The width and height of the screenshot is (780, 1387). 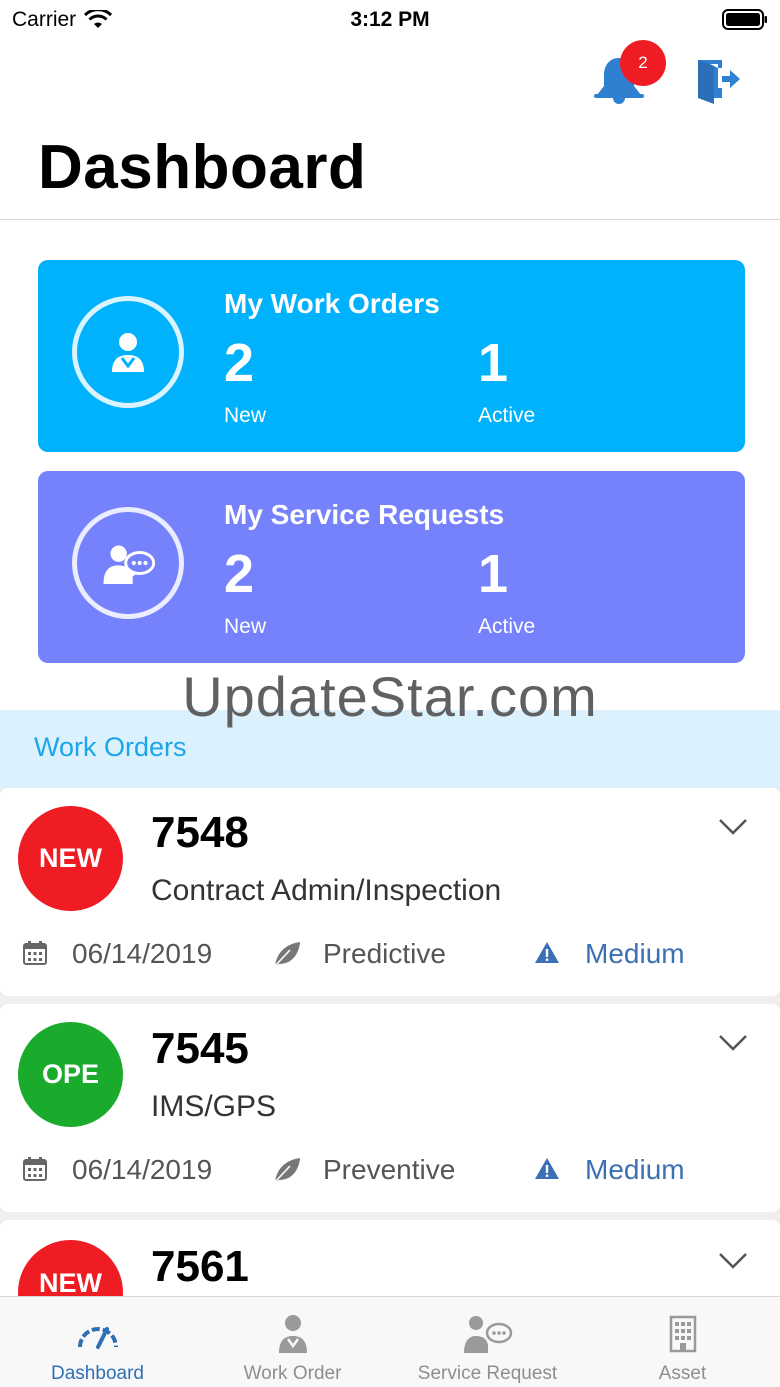 What do you see at coordinates (332, 303) in the screenshot?
I see `card-title: My Work Orders` at bounding box center [332, 303].